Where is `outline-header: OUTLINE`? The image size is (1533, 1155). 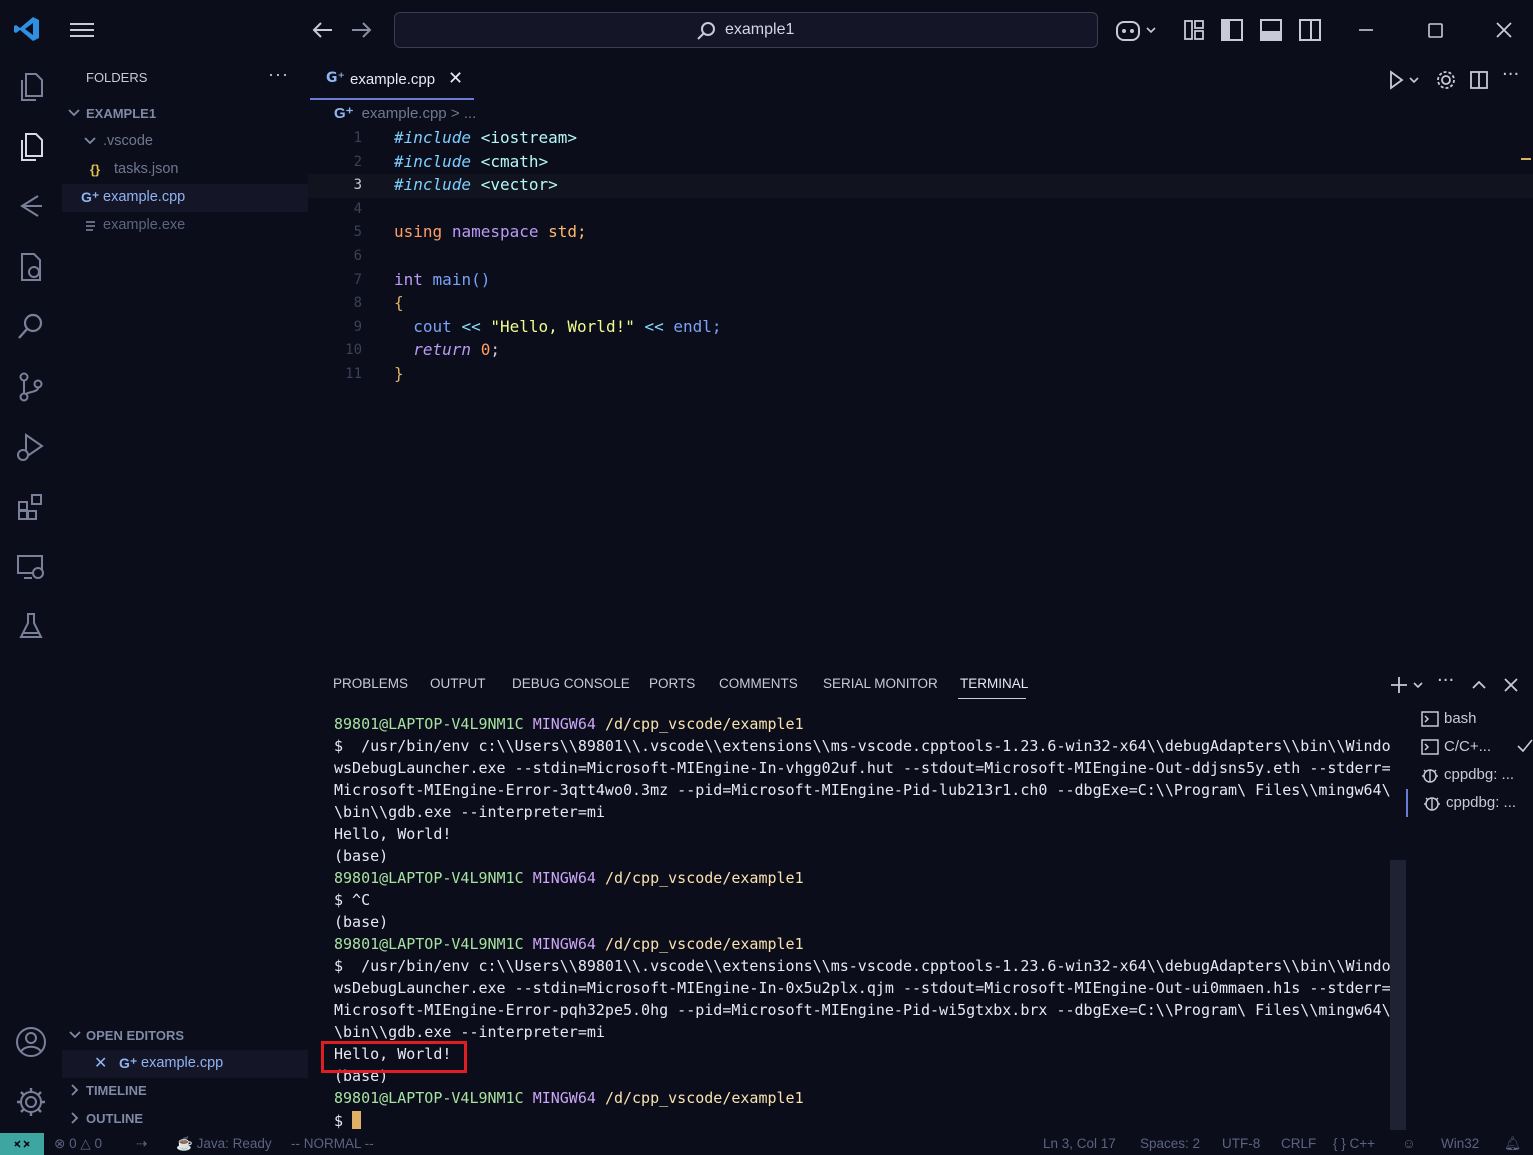 outline-header: OUTLINE is located at coordinates (185, 1119).